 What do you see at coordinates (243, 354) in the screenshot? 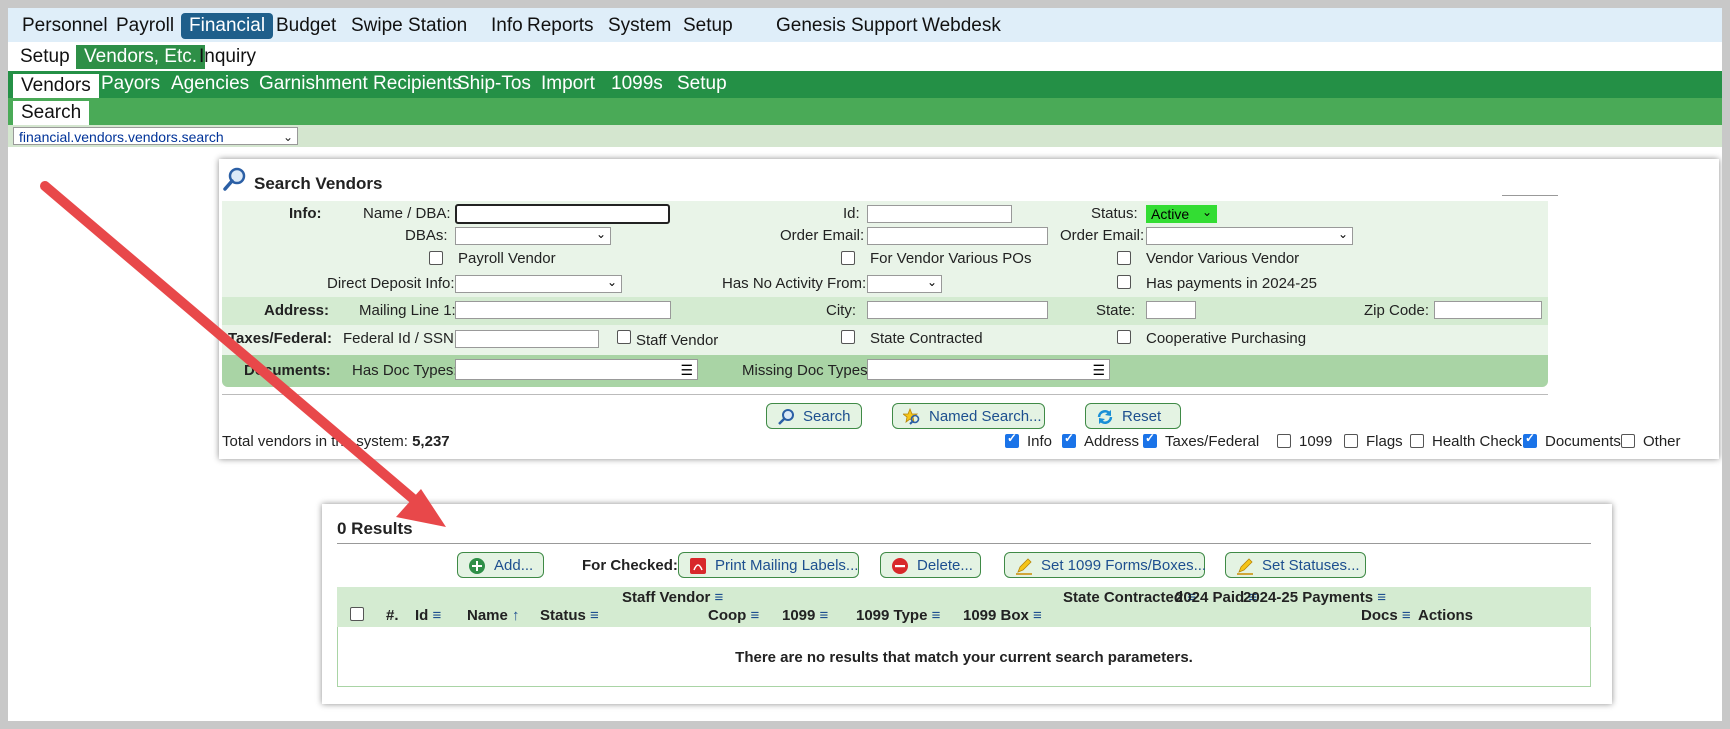
I see `annotation-arrow` at bounding box center [243, 354].